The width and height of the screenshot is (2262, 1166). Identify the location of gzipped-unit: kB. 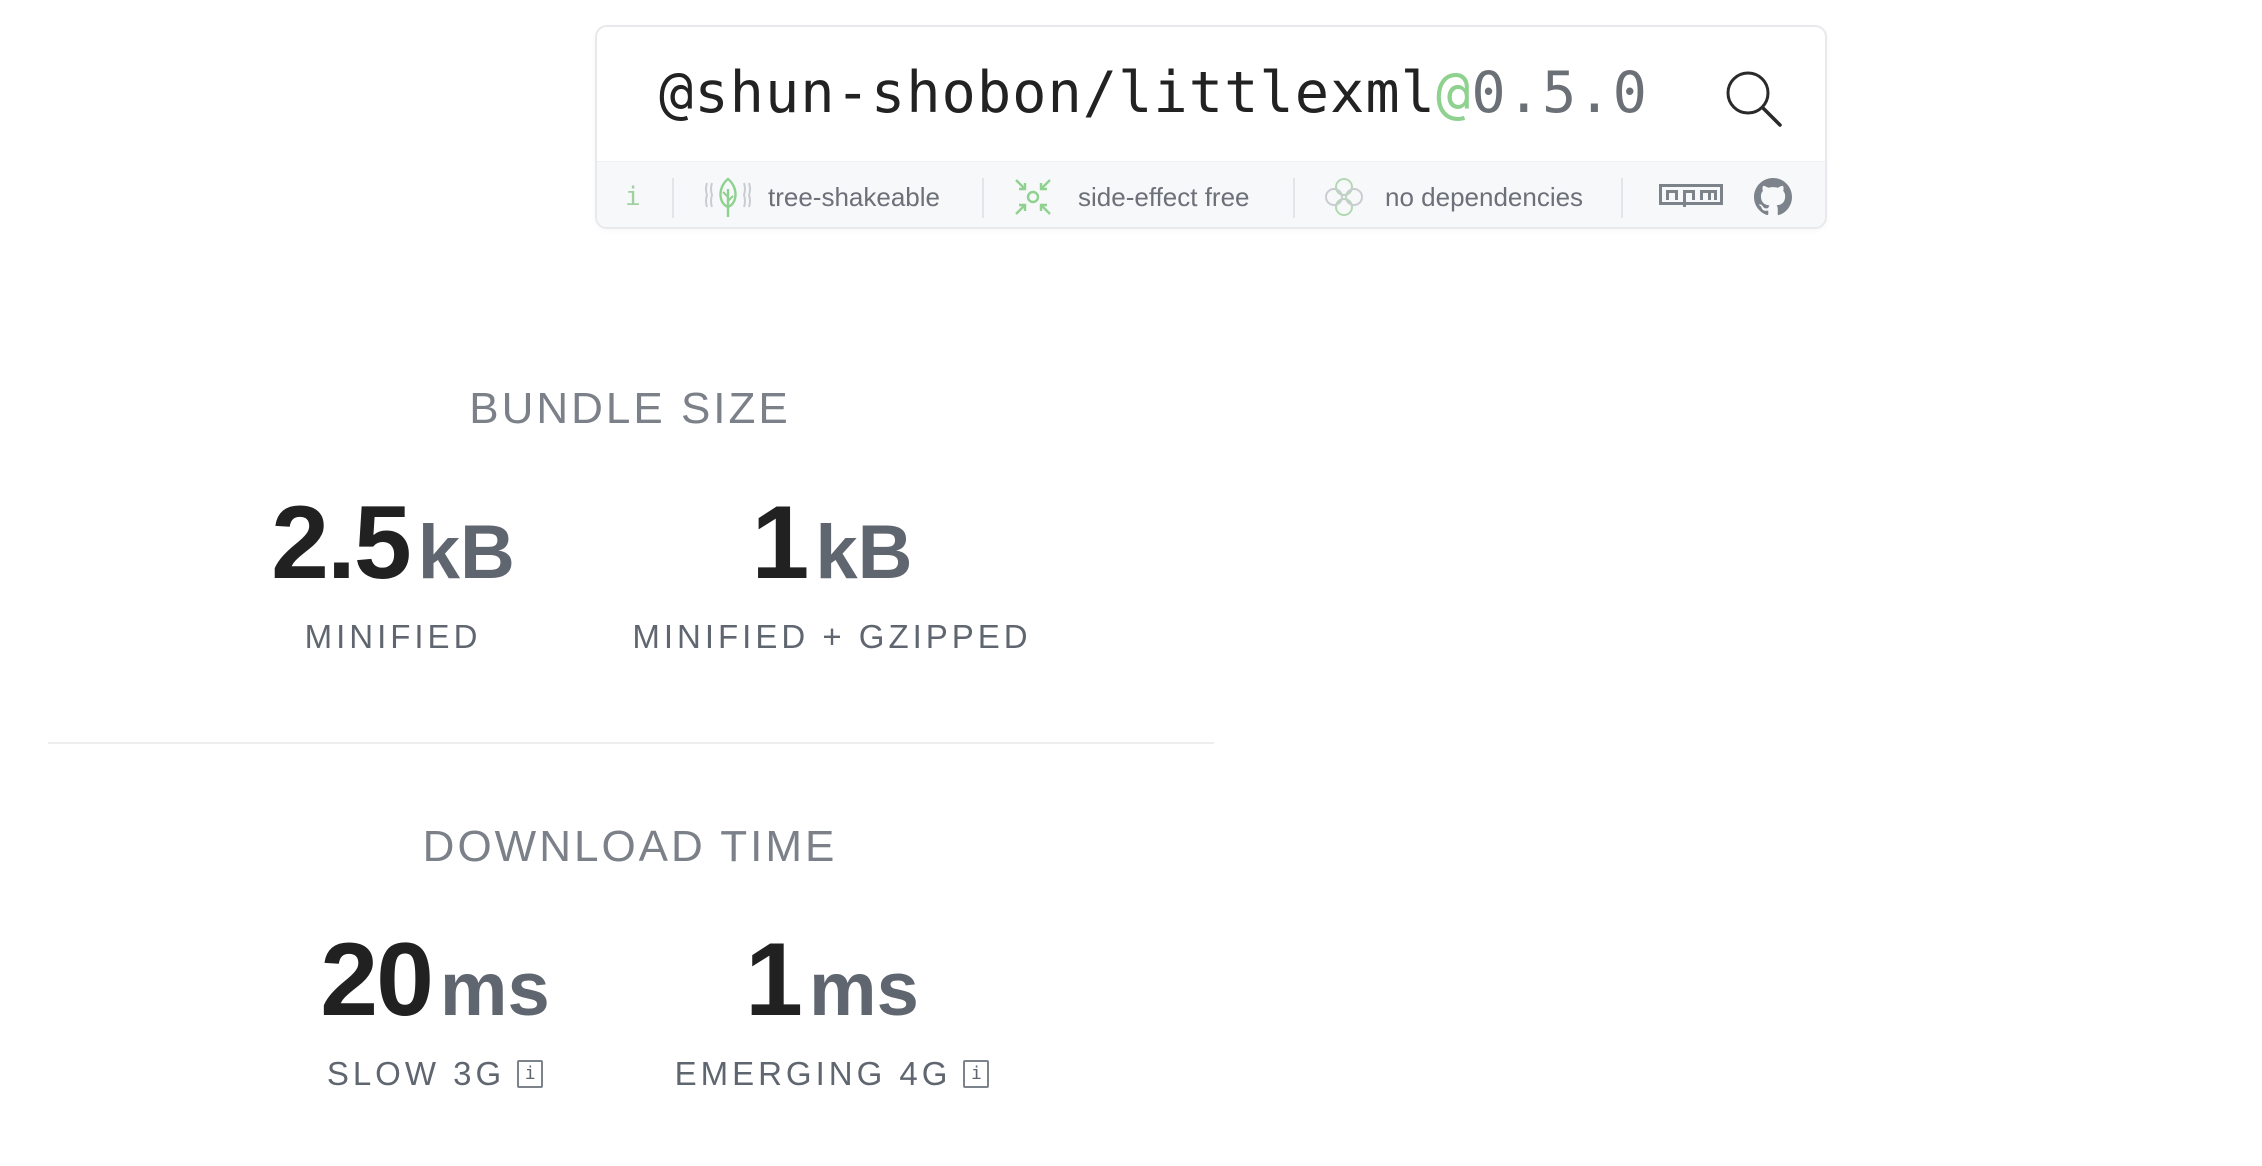
(864, 552).